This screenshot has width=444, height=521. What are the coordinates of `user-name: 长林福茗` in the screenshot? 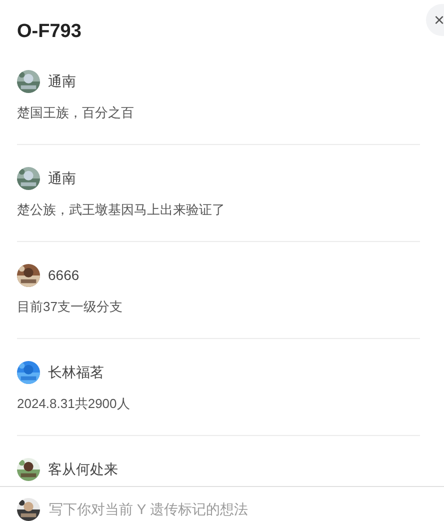 It's located at (76, 372).